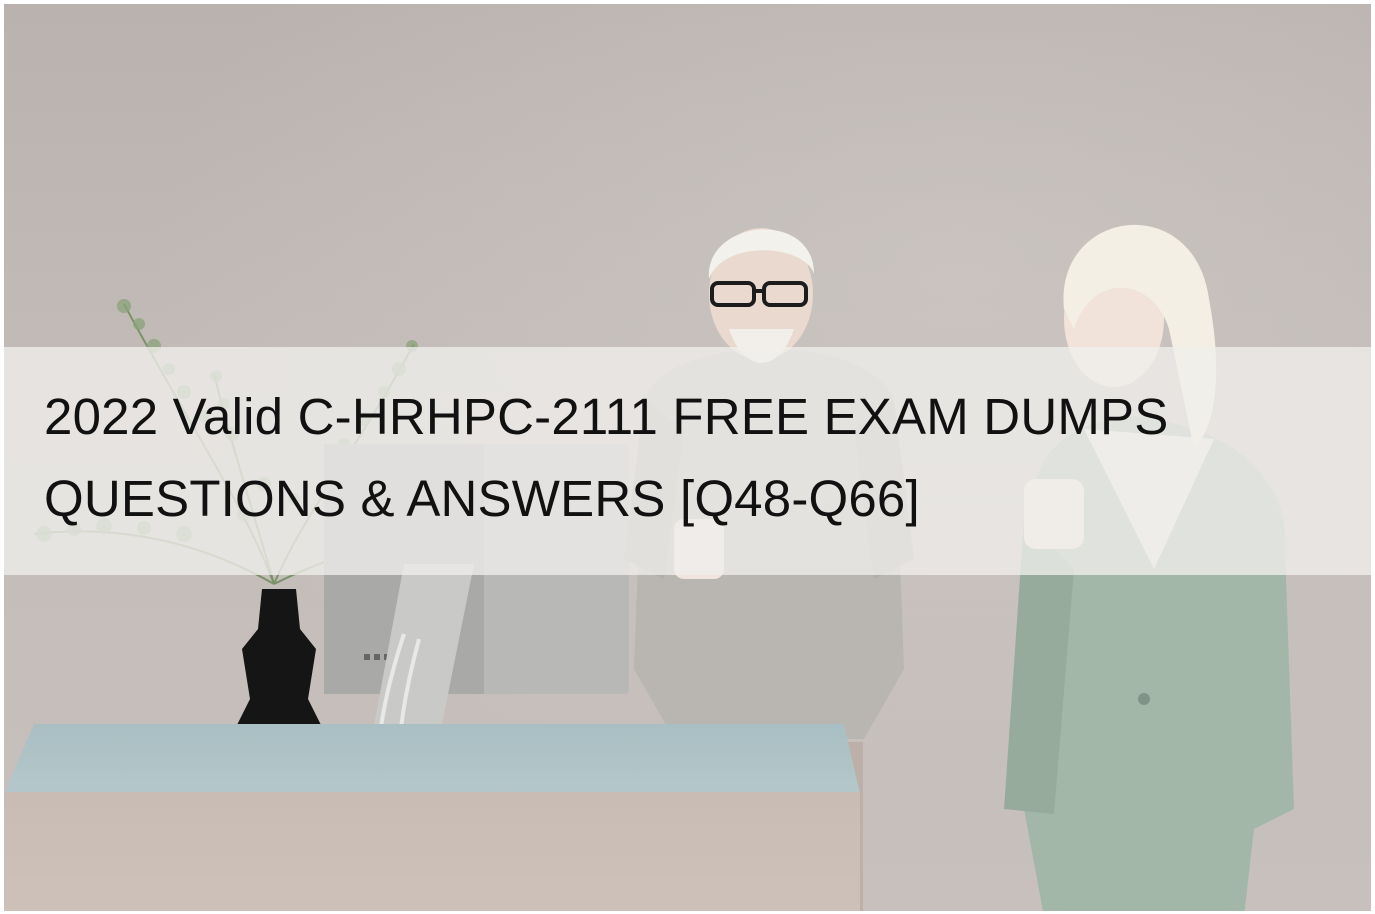  What do you see at coordinates (432, 851) in the screenshot?
I see `desk-front` at bounding box center [432, 851].